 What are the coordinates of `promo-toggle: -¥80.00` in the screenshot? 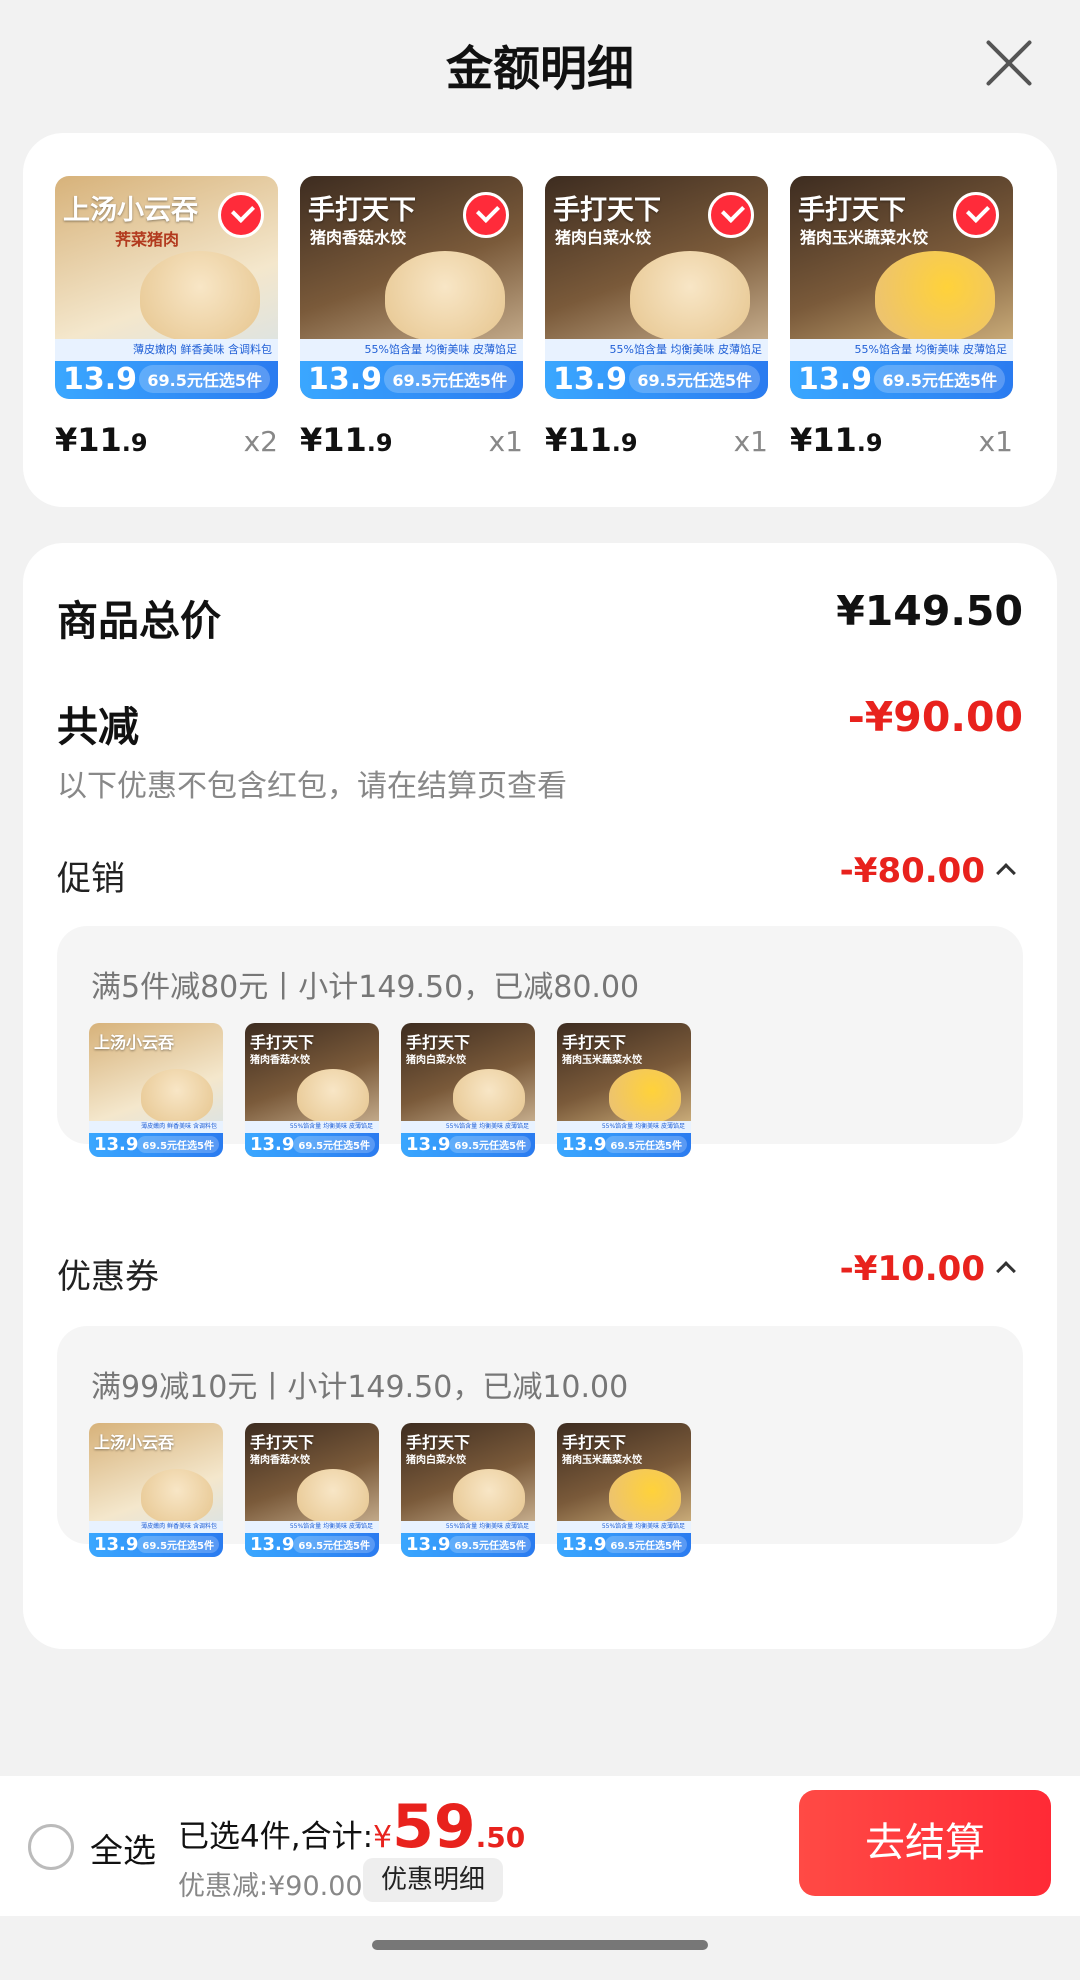 It's located at (927, 871).